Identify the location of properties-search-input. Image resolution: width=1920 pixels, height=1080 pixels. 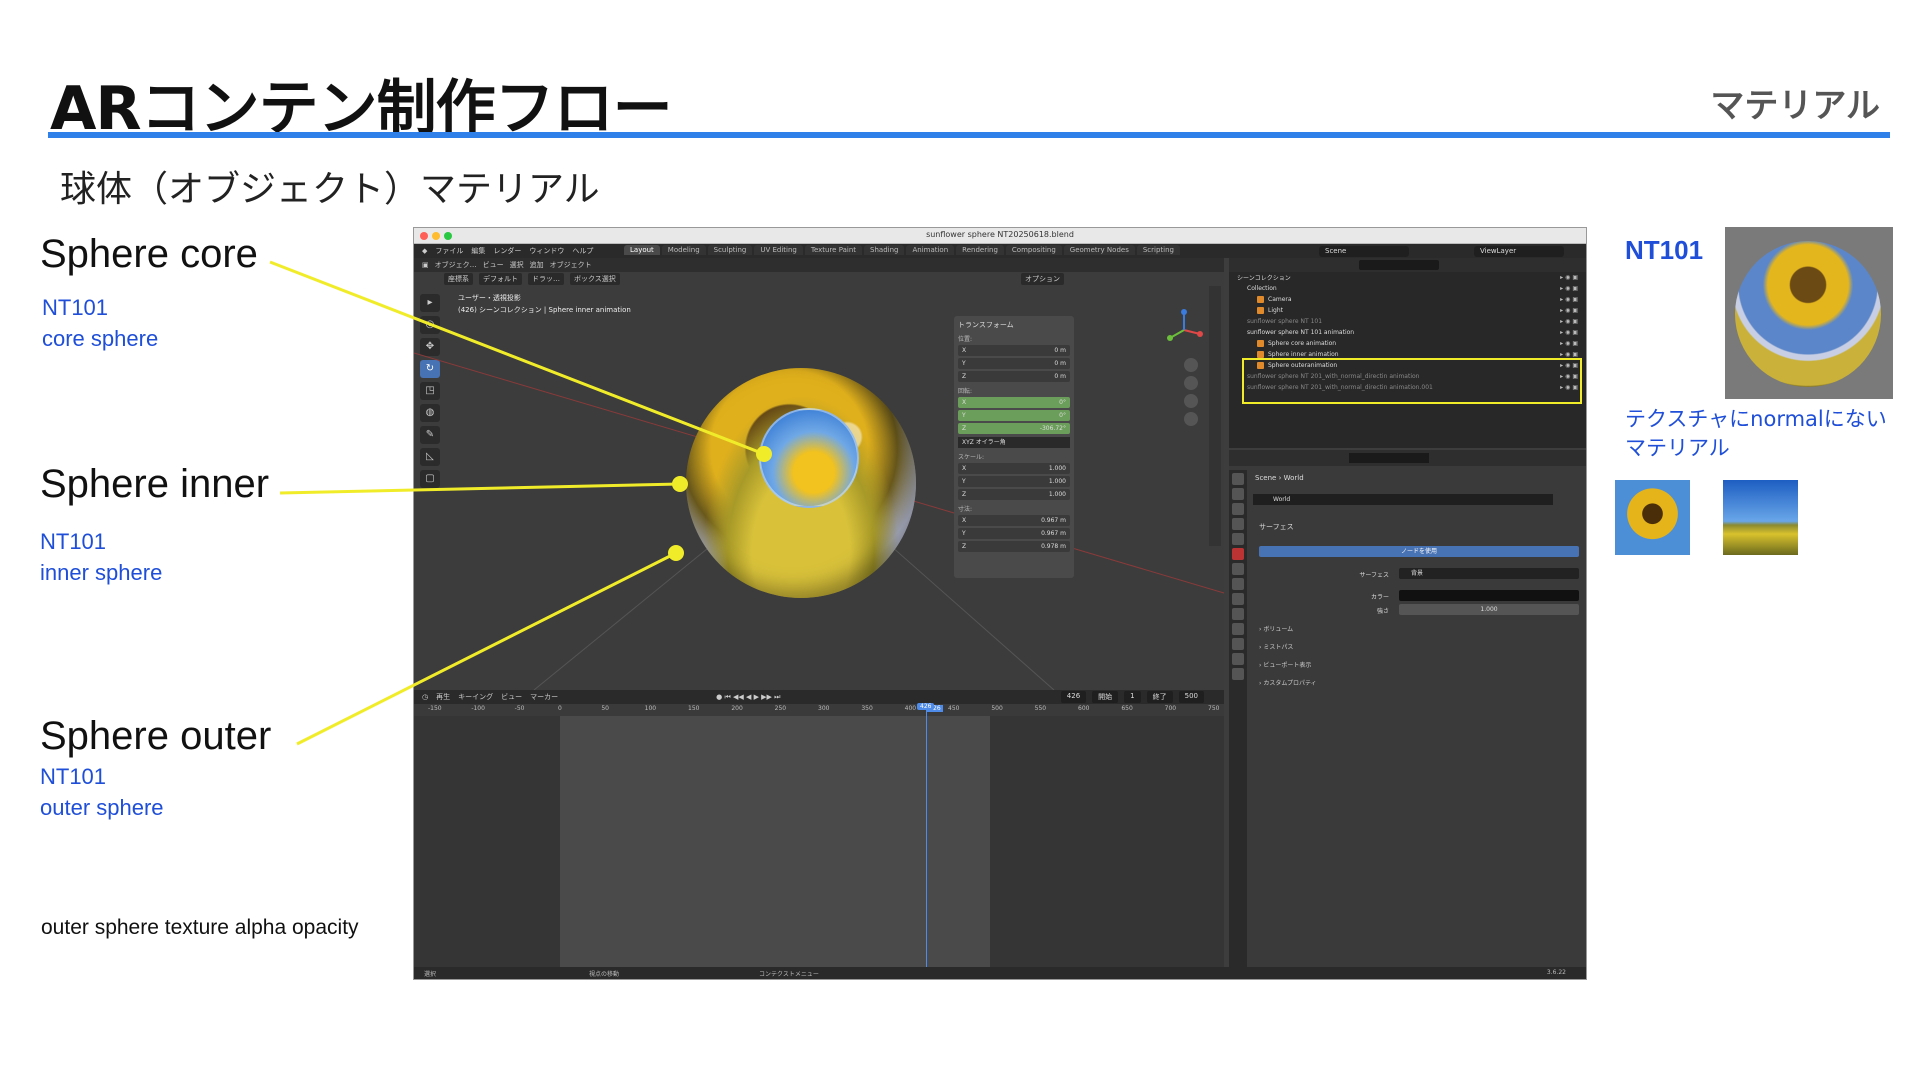
(1389, 458).